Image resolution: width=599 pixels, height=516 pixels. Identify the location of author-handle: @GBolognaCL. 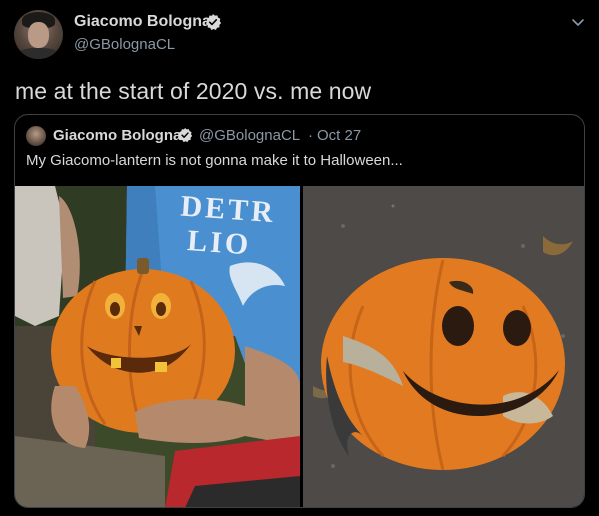
(124, 44).